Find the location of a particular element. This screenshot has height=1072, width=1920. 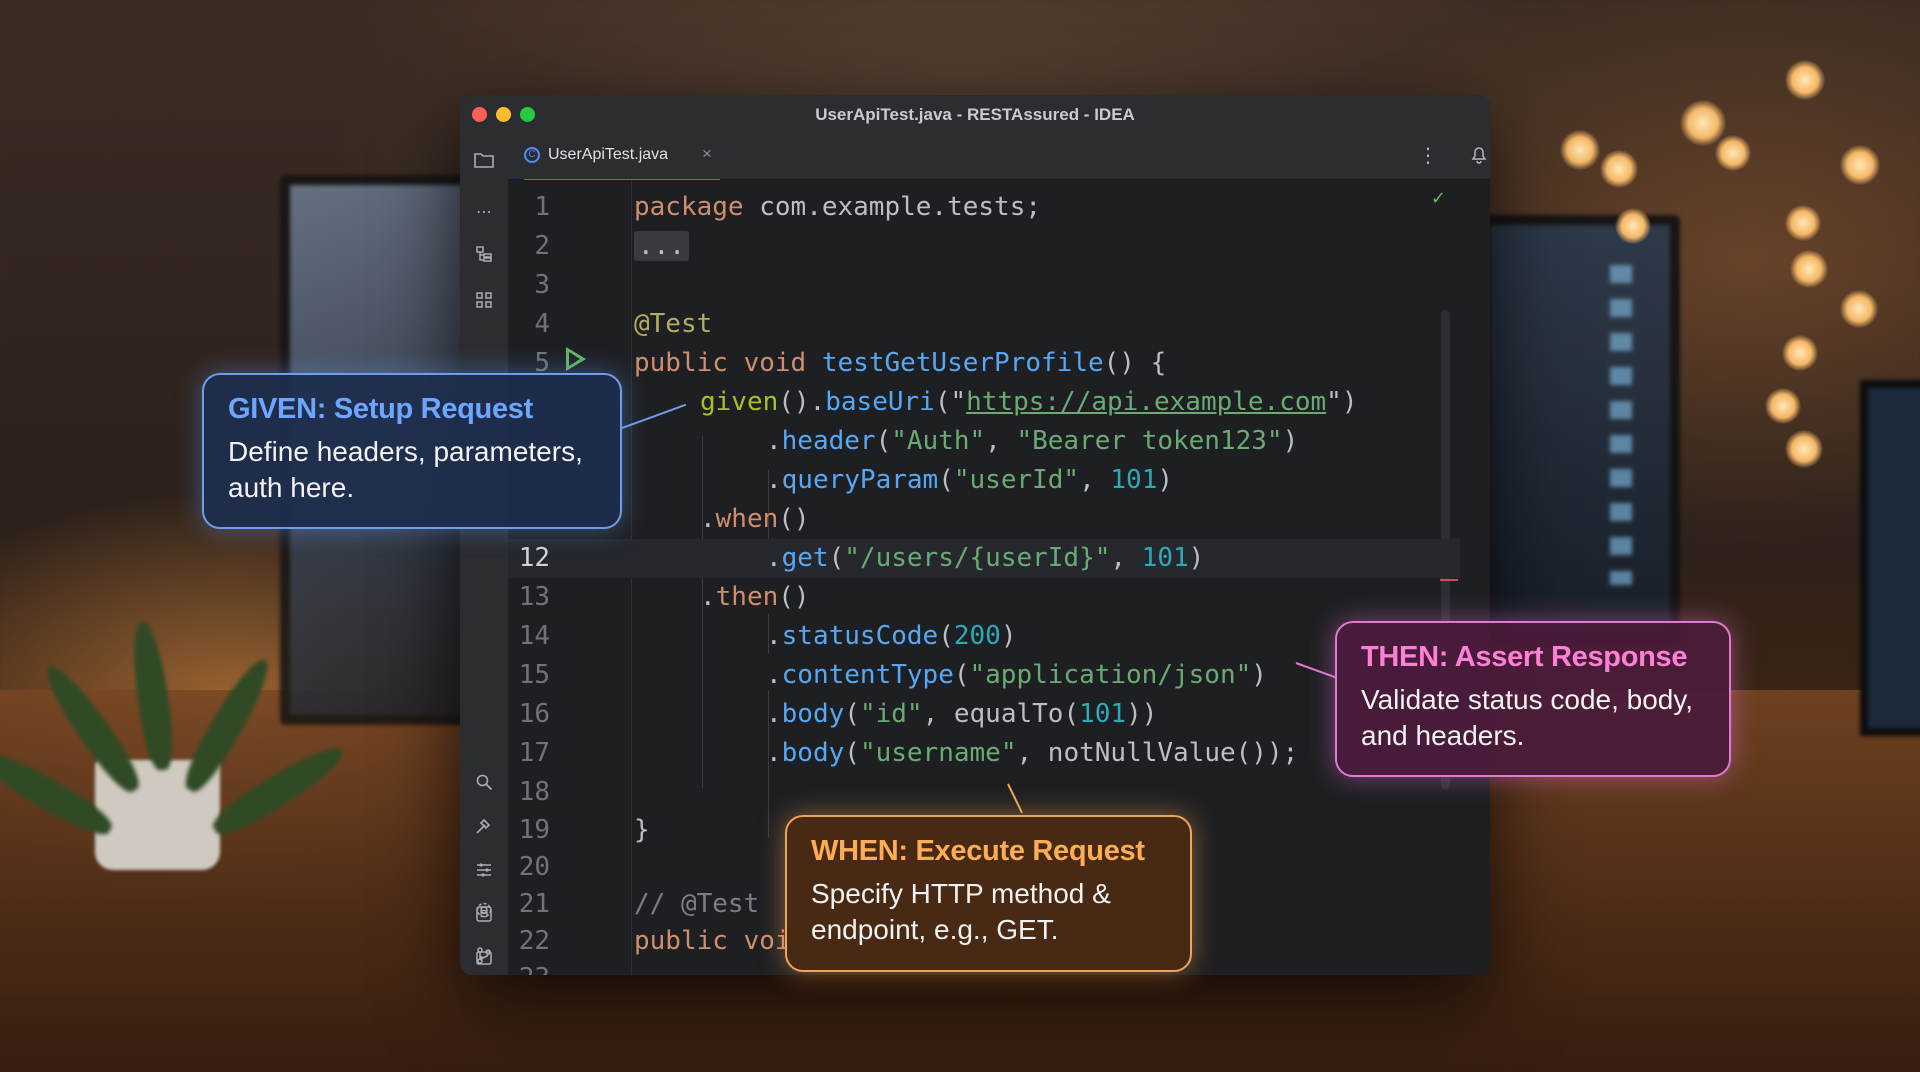

line-content: .header("Auth", "Bearer token123") is located at coordinates (1032, 441).